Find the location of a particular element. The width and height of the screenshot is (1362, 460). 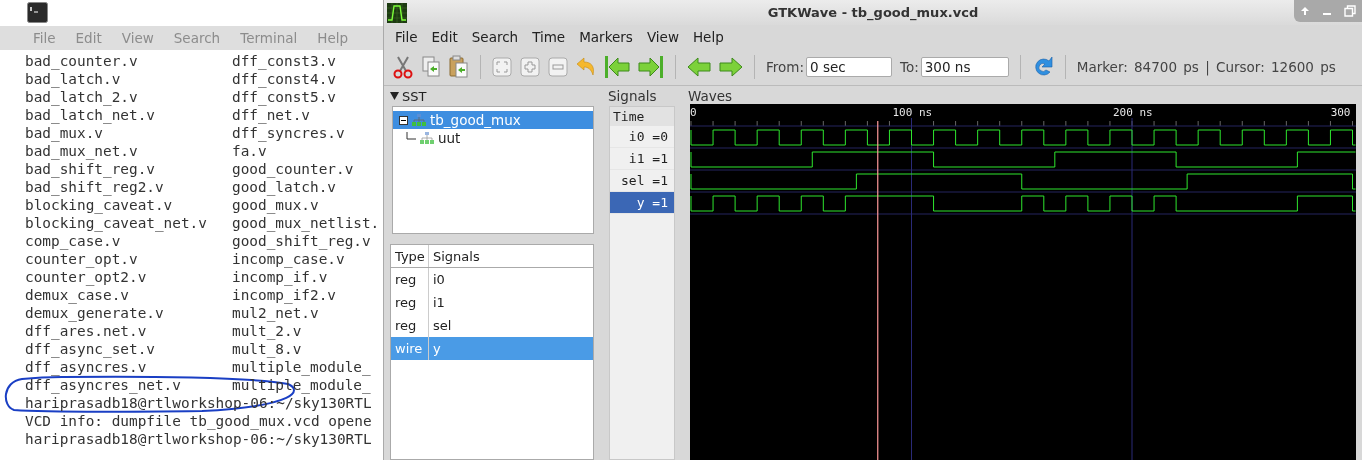

file-name: bad_shift_reg2.v is located at coordinates (95, 187).